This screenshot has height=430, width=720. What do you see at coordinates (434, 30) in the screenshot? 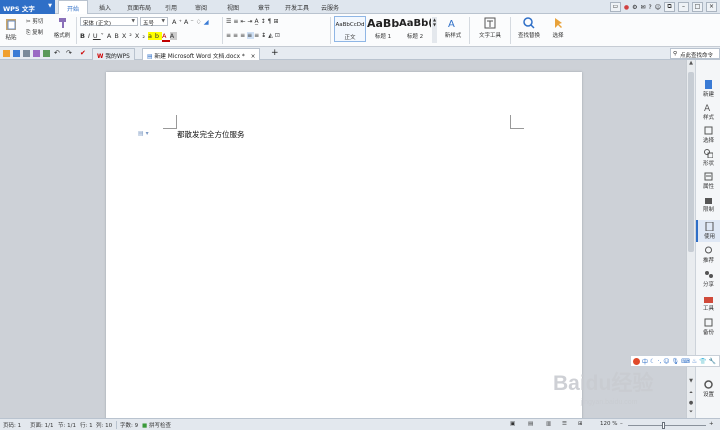
I see `styles-scroll: ▲ ▼` at bounding box center [434, 30].